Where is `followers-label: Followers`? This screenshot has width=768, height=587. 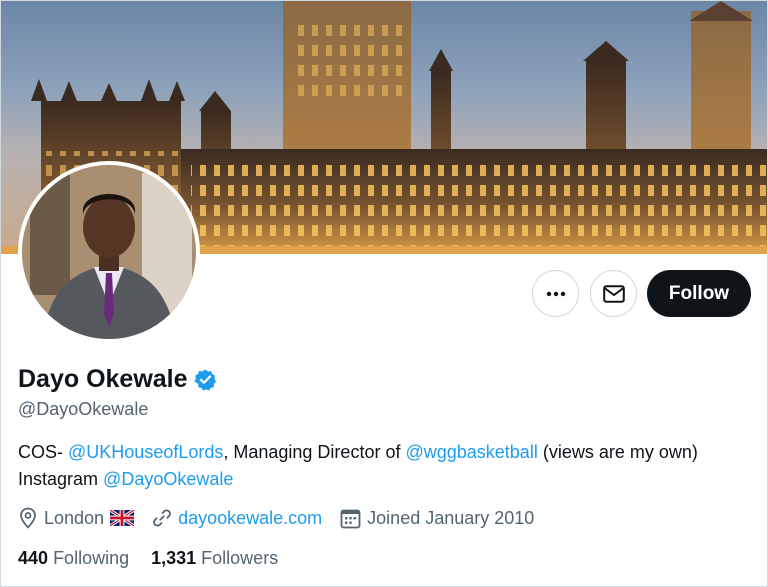 followers-label: Followers is located at coordinates (240, 558).